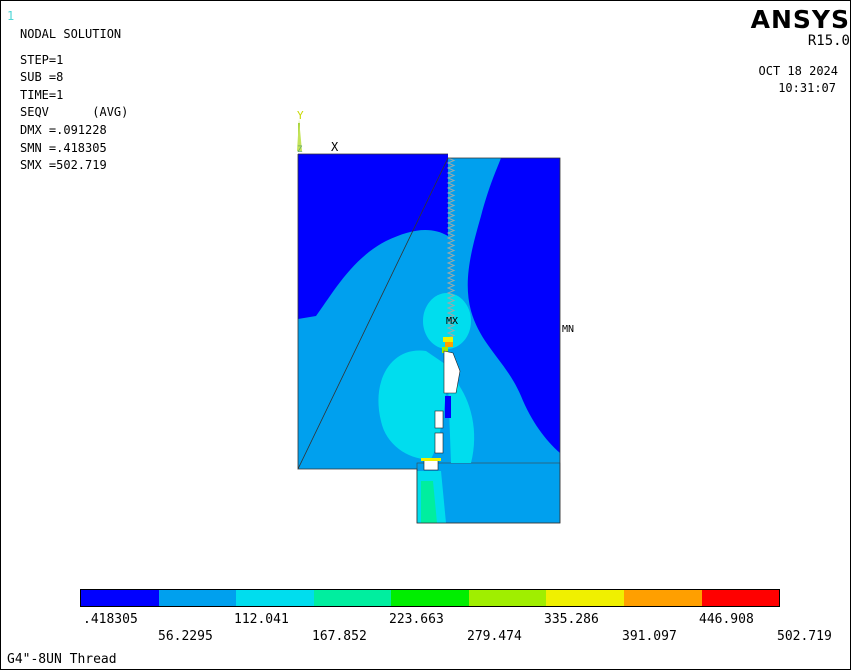 The height and width of the screenshot is (670, 851). I want to click on legend-value: 279.474, so click(494, 636).